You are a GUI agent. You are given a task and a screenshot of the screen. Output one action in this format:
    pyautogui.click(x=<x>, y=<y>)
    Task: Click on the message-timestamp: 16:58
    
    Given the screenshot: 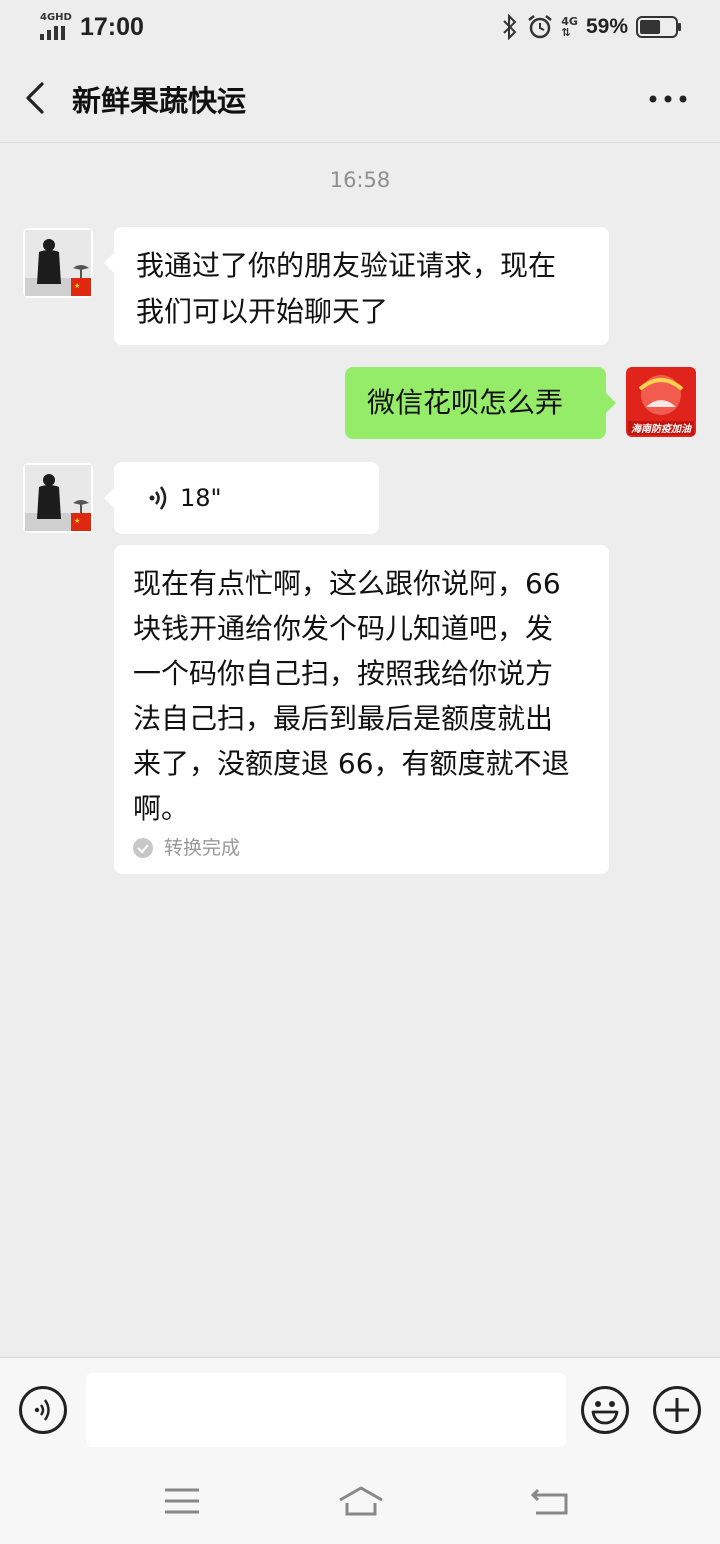 What is the action you would take?
    pyautogui.click(x=360, y=180)
    